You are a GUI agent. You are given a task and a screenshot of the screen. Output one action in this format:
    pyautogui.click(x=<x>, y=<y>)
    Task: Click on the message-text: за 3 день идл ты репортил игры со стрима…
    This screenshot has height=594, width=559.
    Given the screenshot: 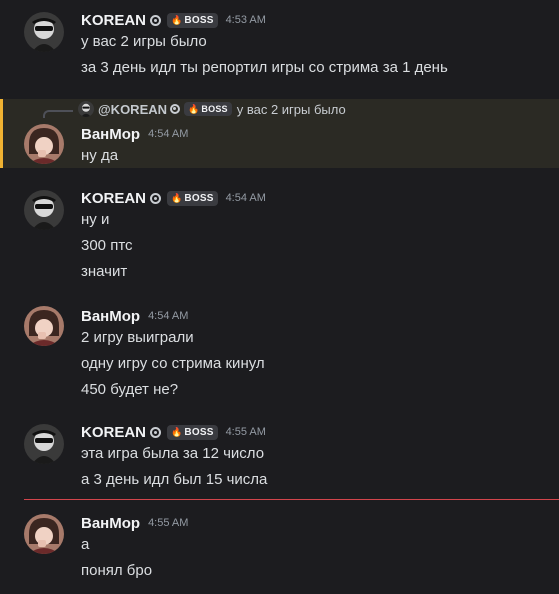 What is the action you would take?
    pyautogui.click(x=264, y=67)
    